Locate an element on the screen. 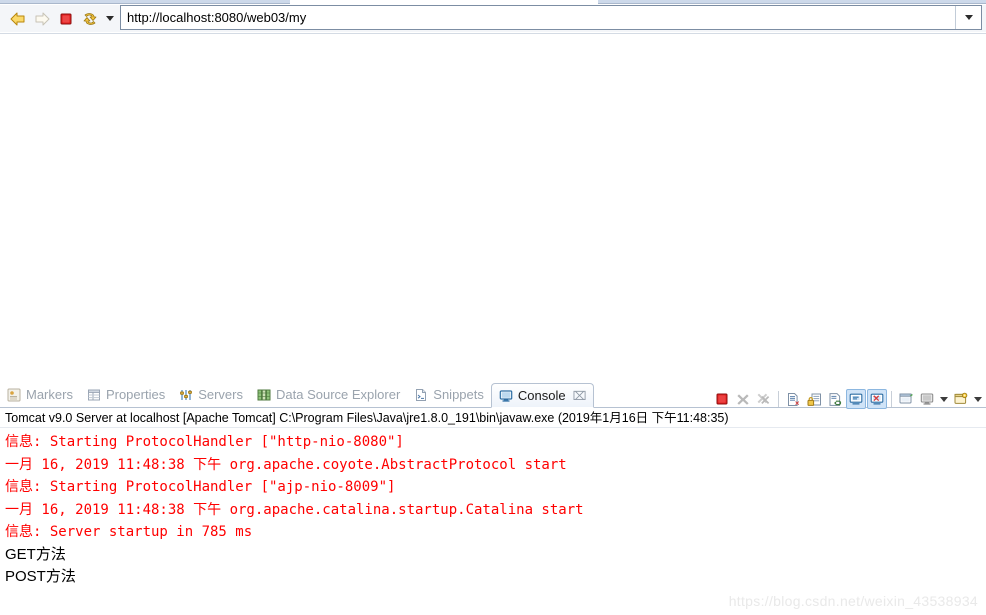  tab-console: Console ⌧ is located at coordinates (542, 395).